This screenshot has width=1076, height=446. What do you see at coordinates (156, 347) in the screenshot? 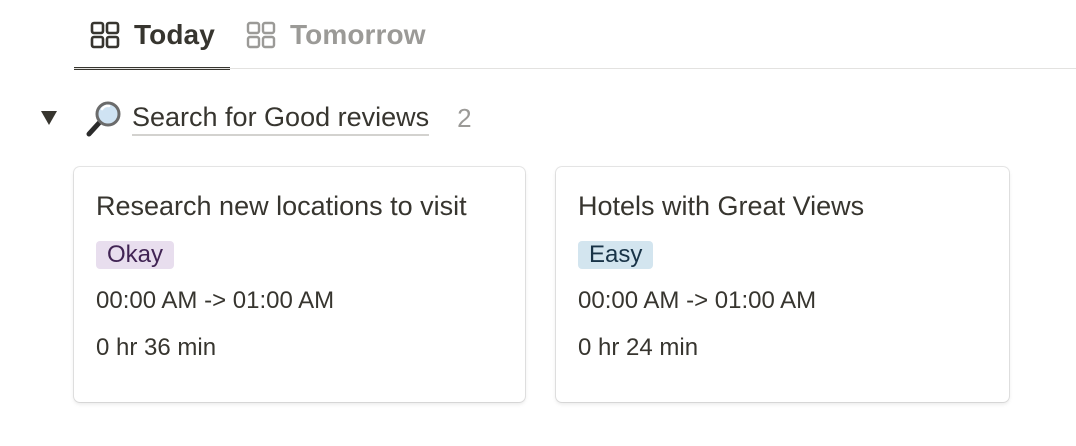
I see `card-duration: 0 hr 36 min` at bounding box center [156, 347].